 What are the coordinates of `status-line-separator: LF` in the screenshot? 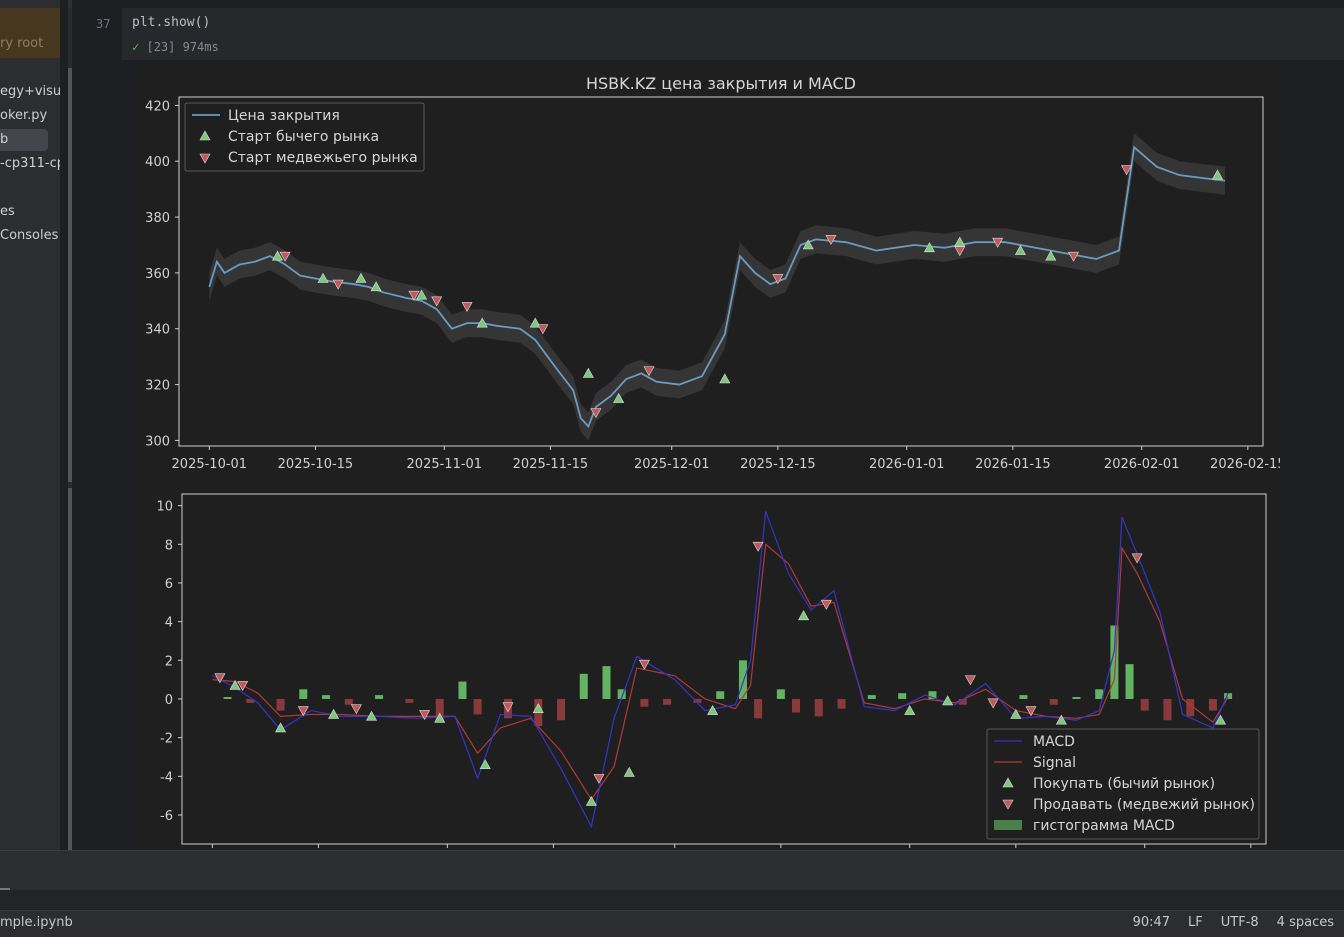 It's located at (1195, 922).